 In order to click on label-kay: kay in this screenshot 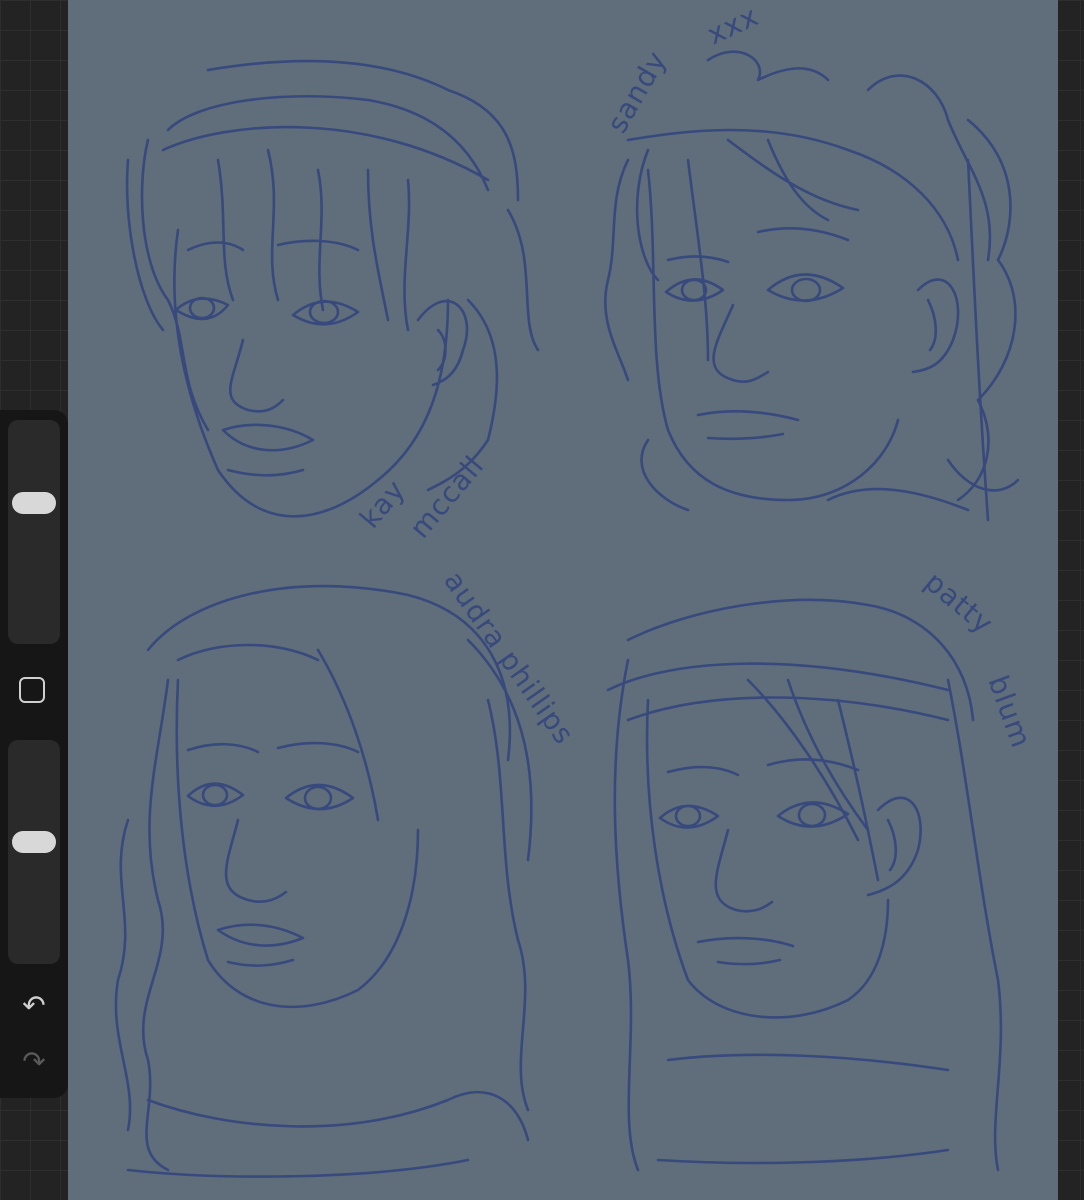, I will do `click(382, 503)`.